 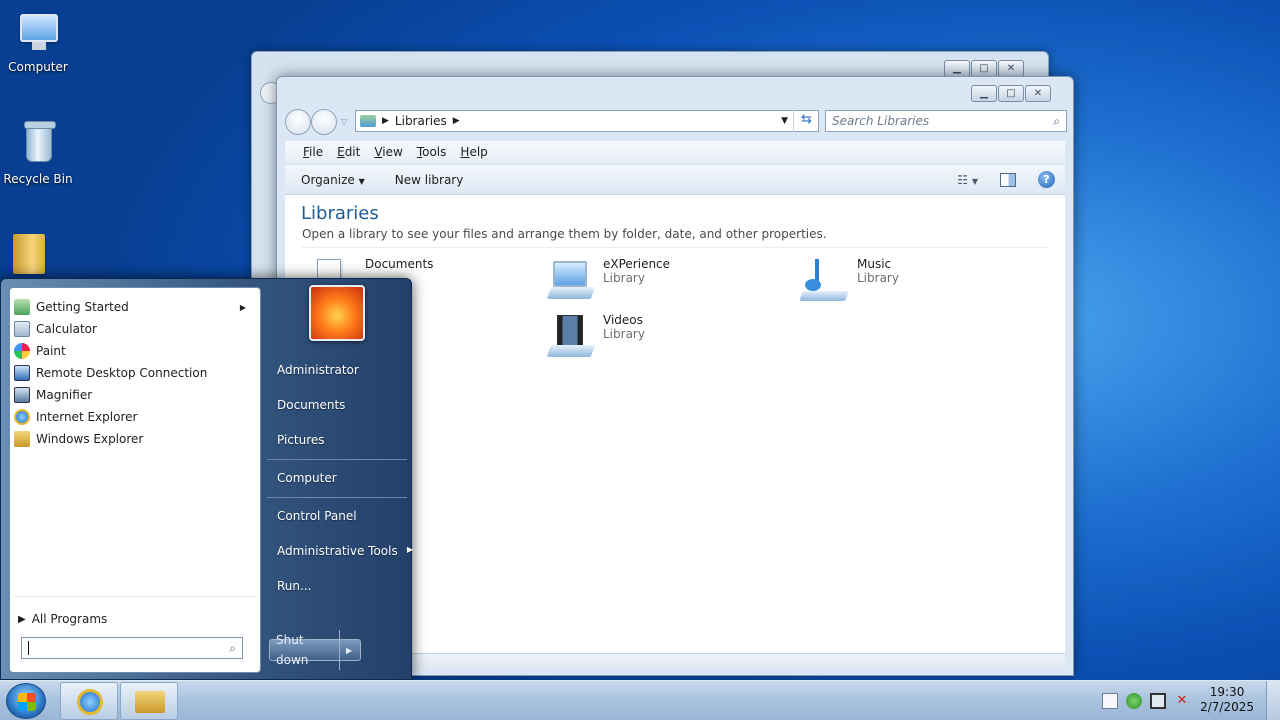 I want to click on start-item-administrator: Administrator, so click(x=318, y=370).